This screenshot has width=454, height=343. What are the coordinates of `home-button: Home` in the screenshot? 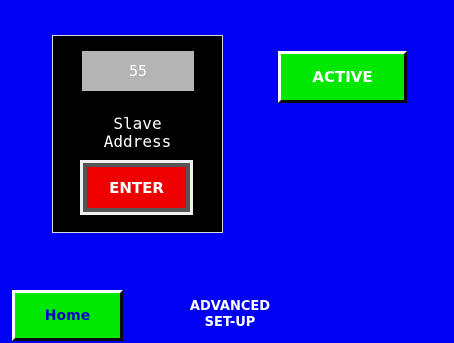 It's located at (67, 315).